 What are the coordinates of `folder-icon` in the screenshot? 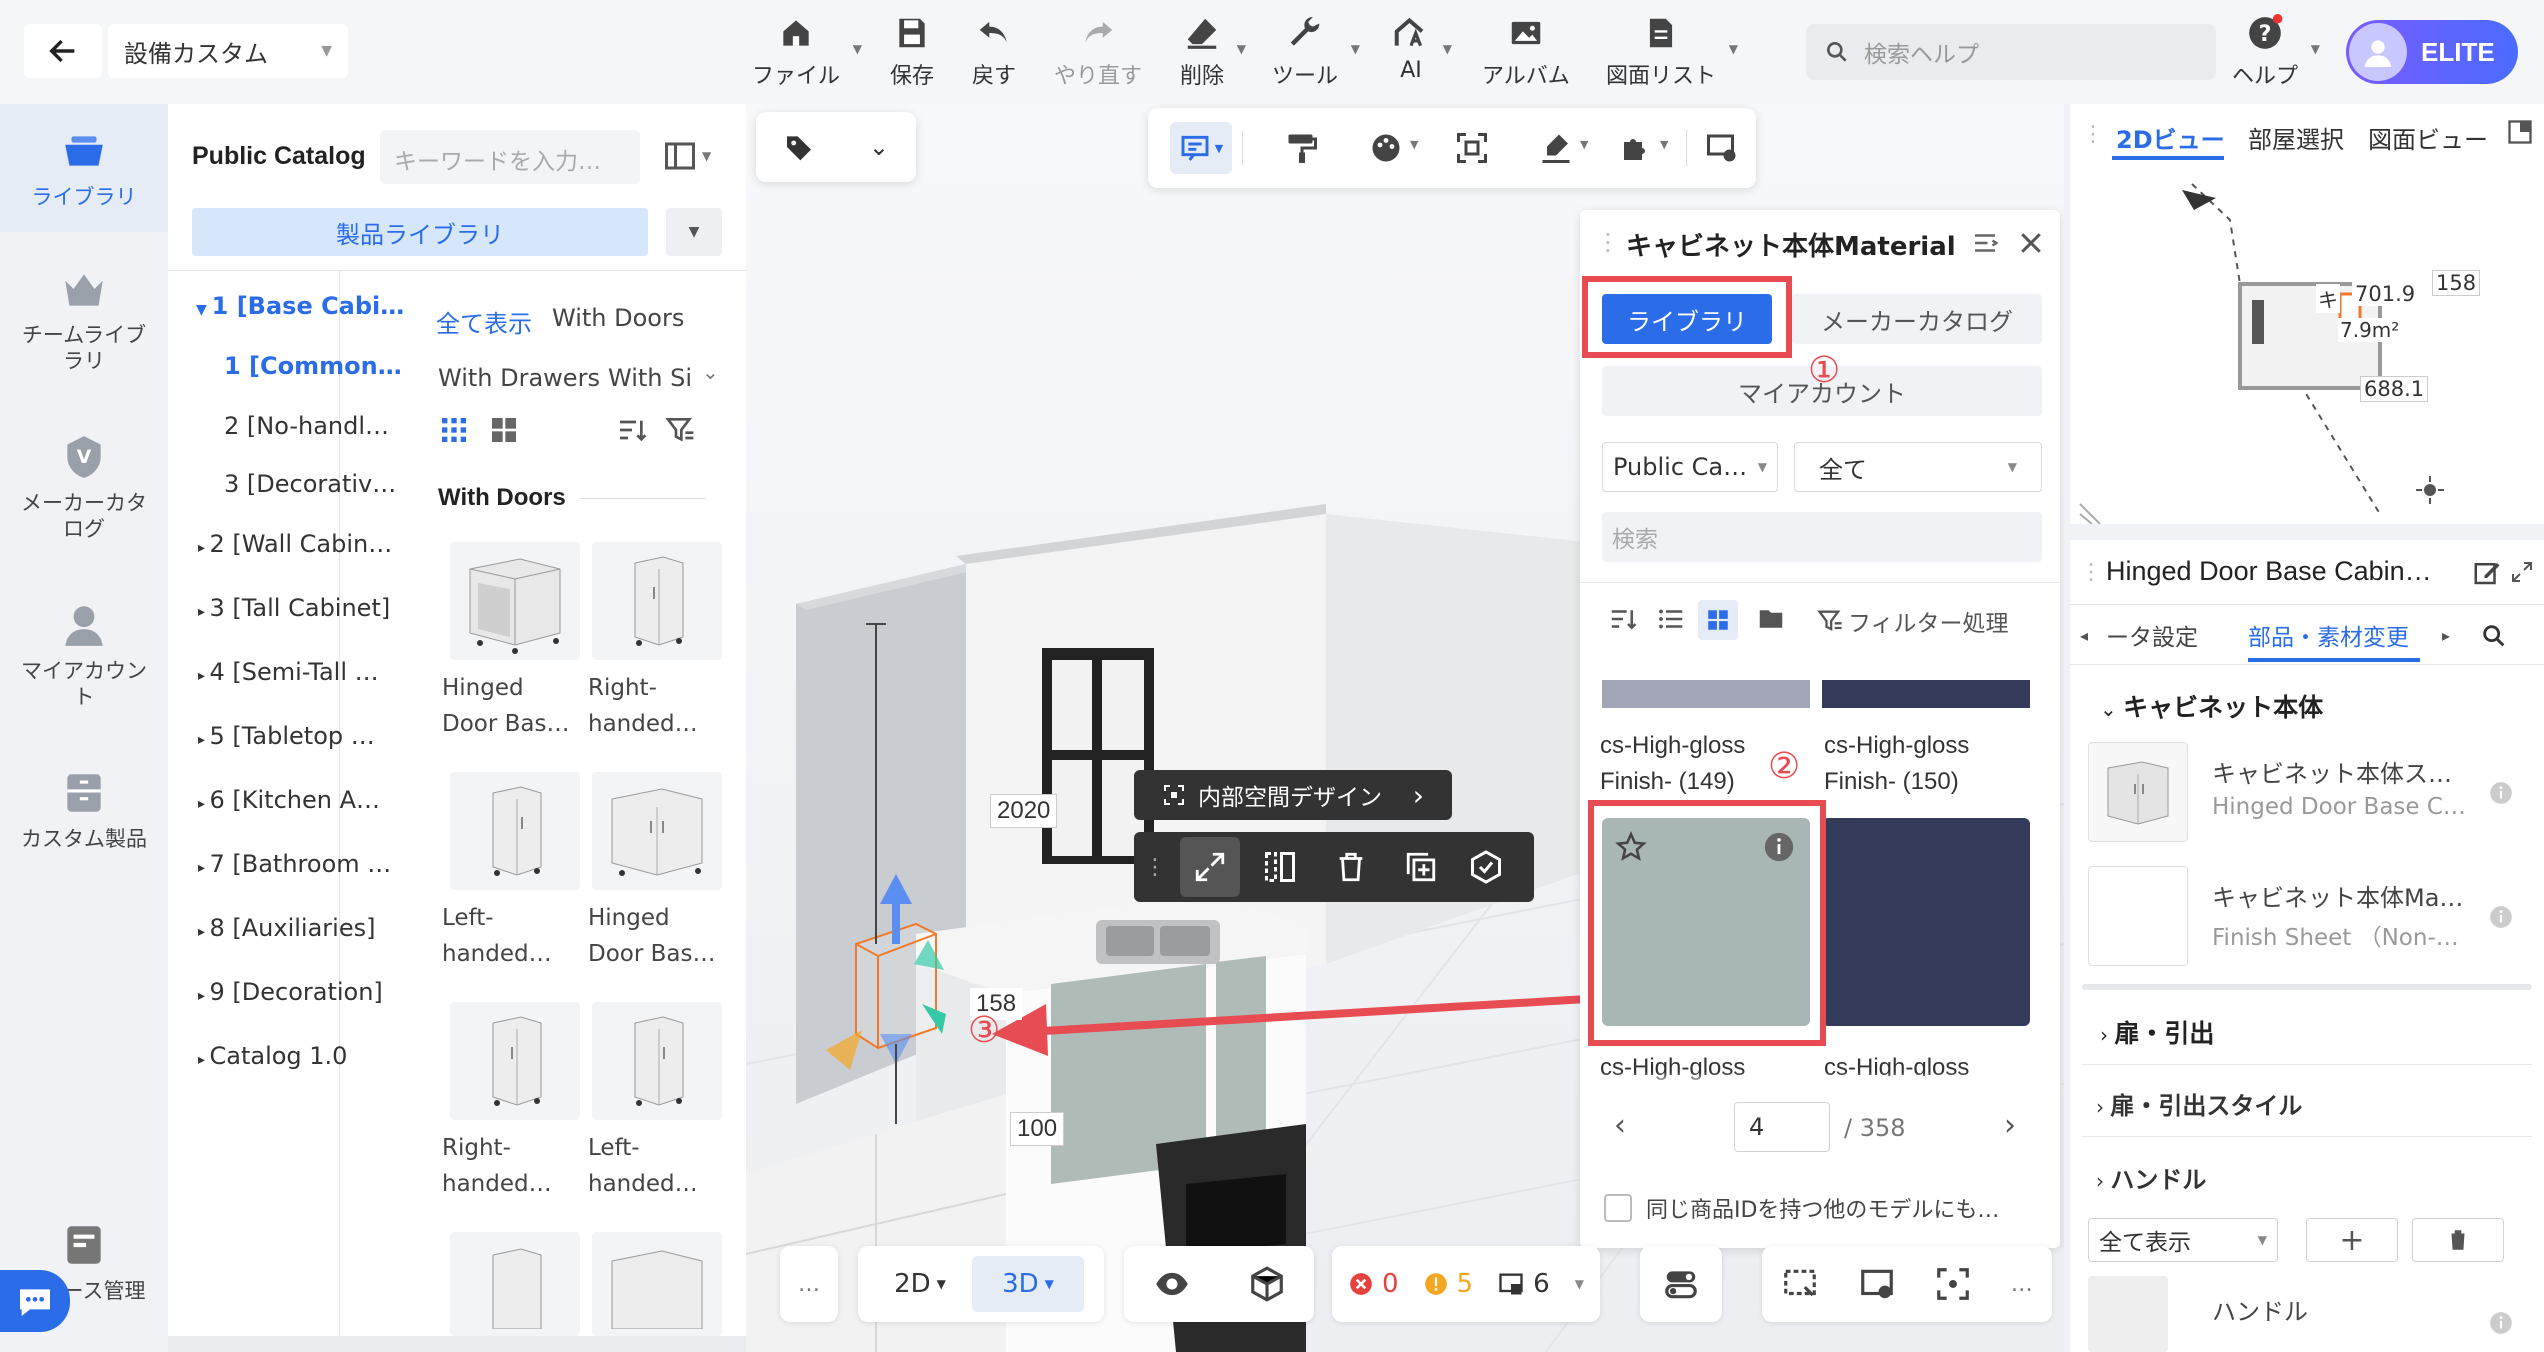 It's located at (1771, 619).